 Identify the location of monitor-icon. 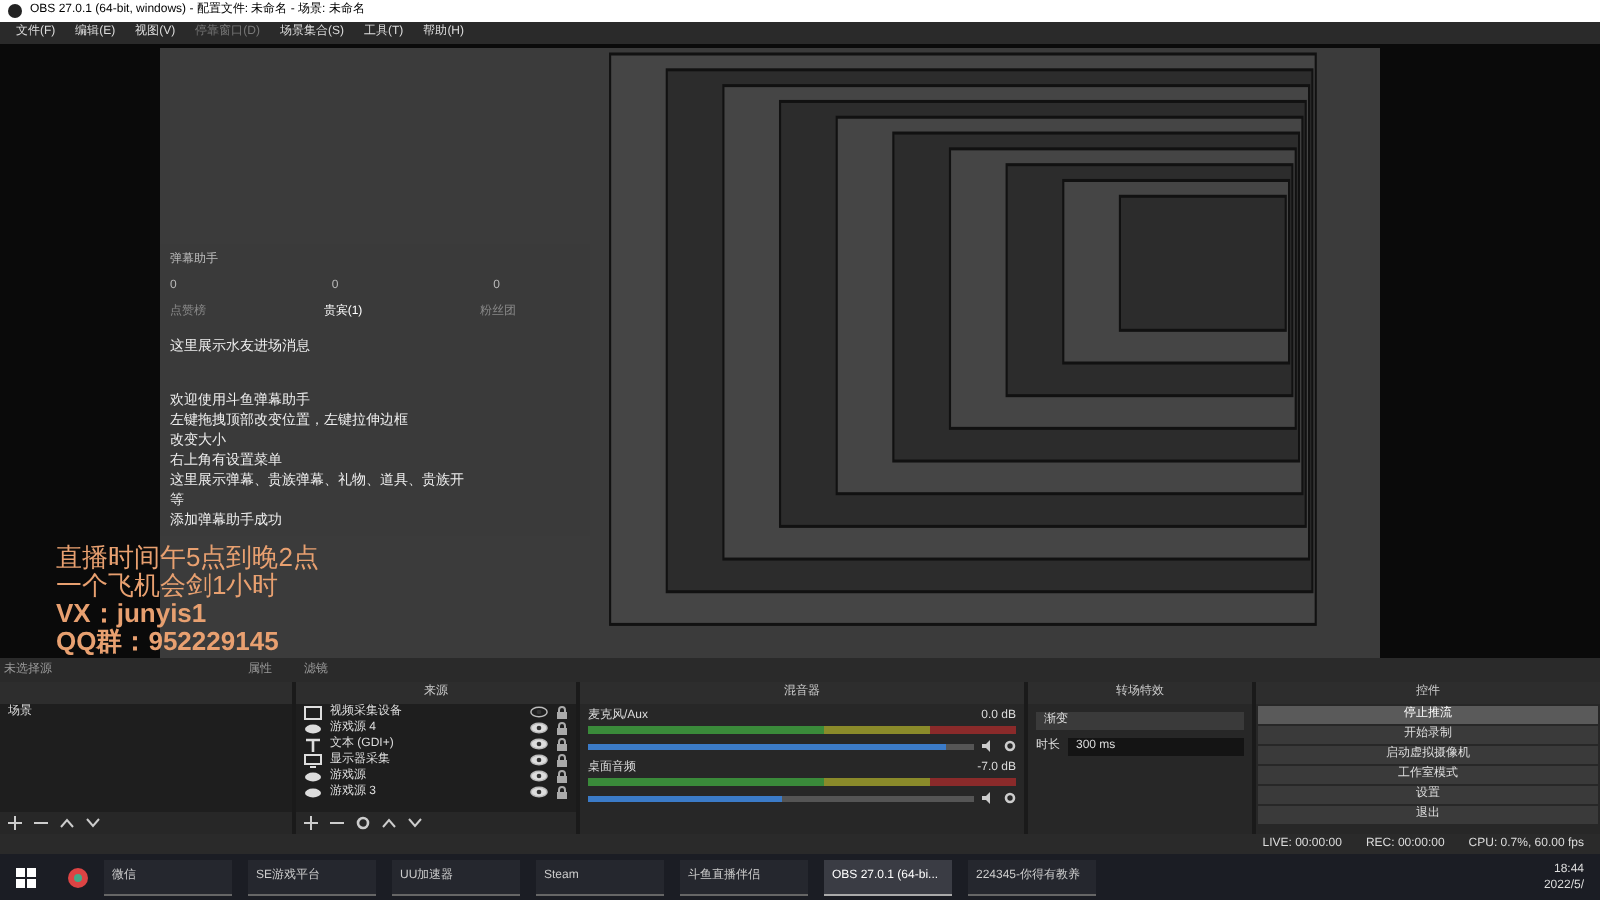
(313, 760).